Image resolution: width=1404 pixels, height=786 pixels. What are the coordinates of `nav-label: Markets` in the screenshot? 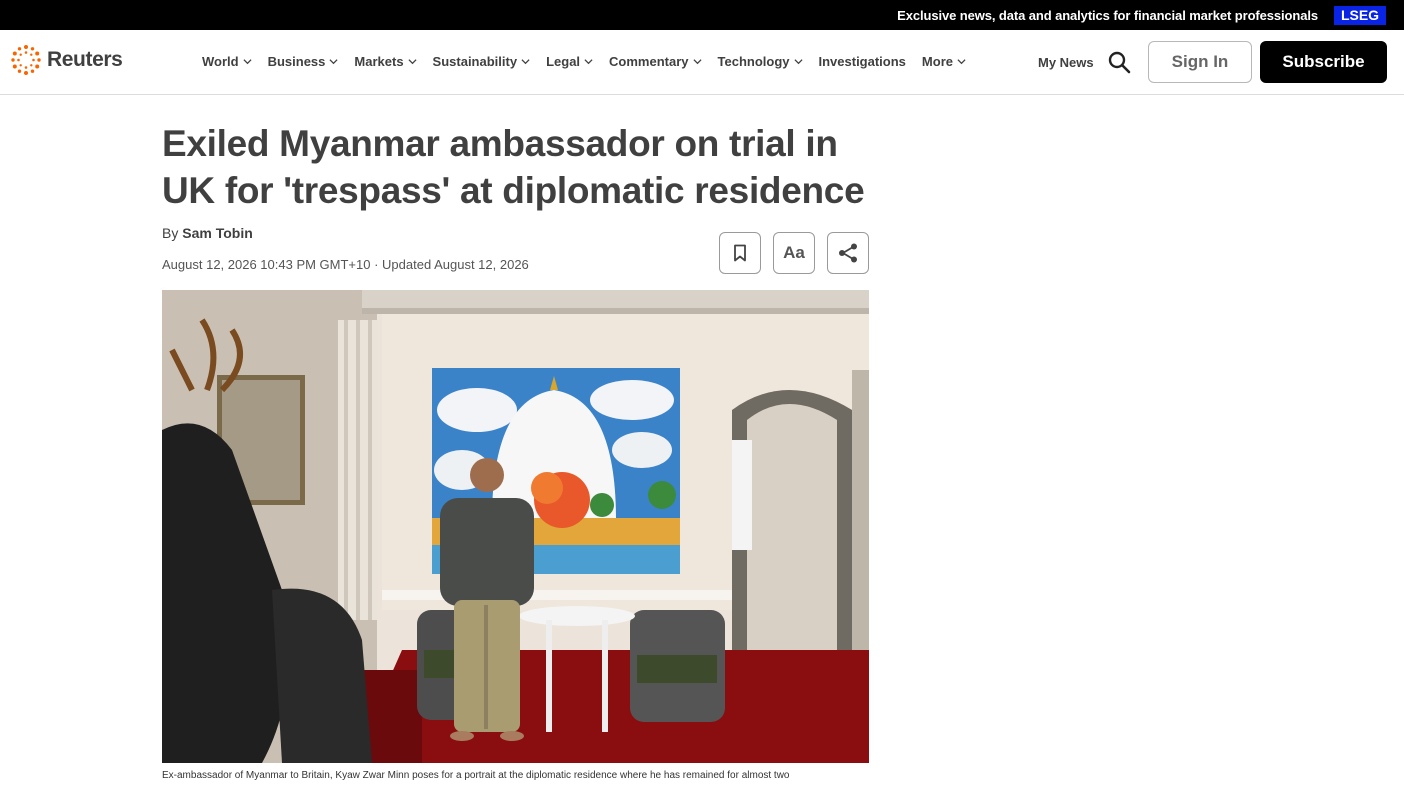 It's located at (379, 61).